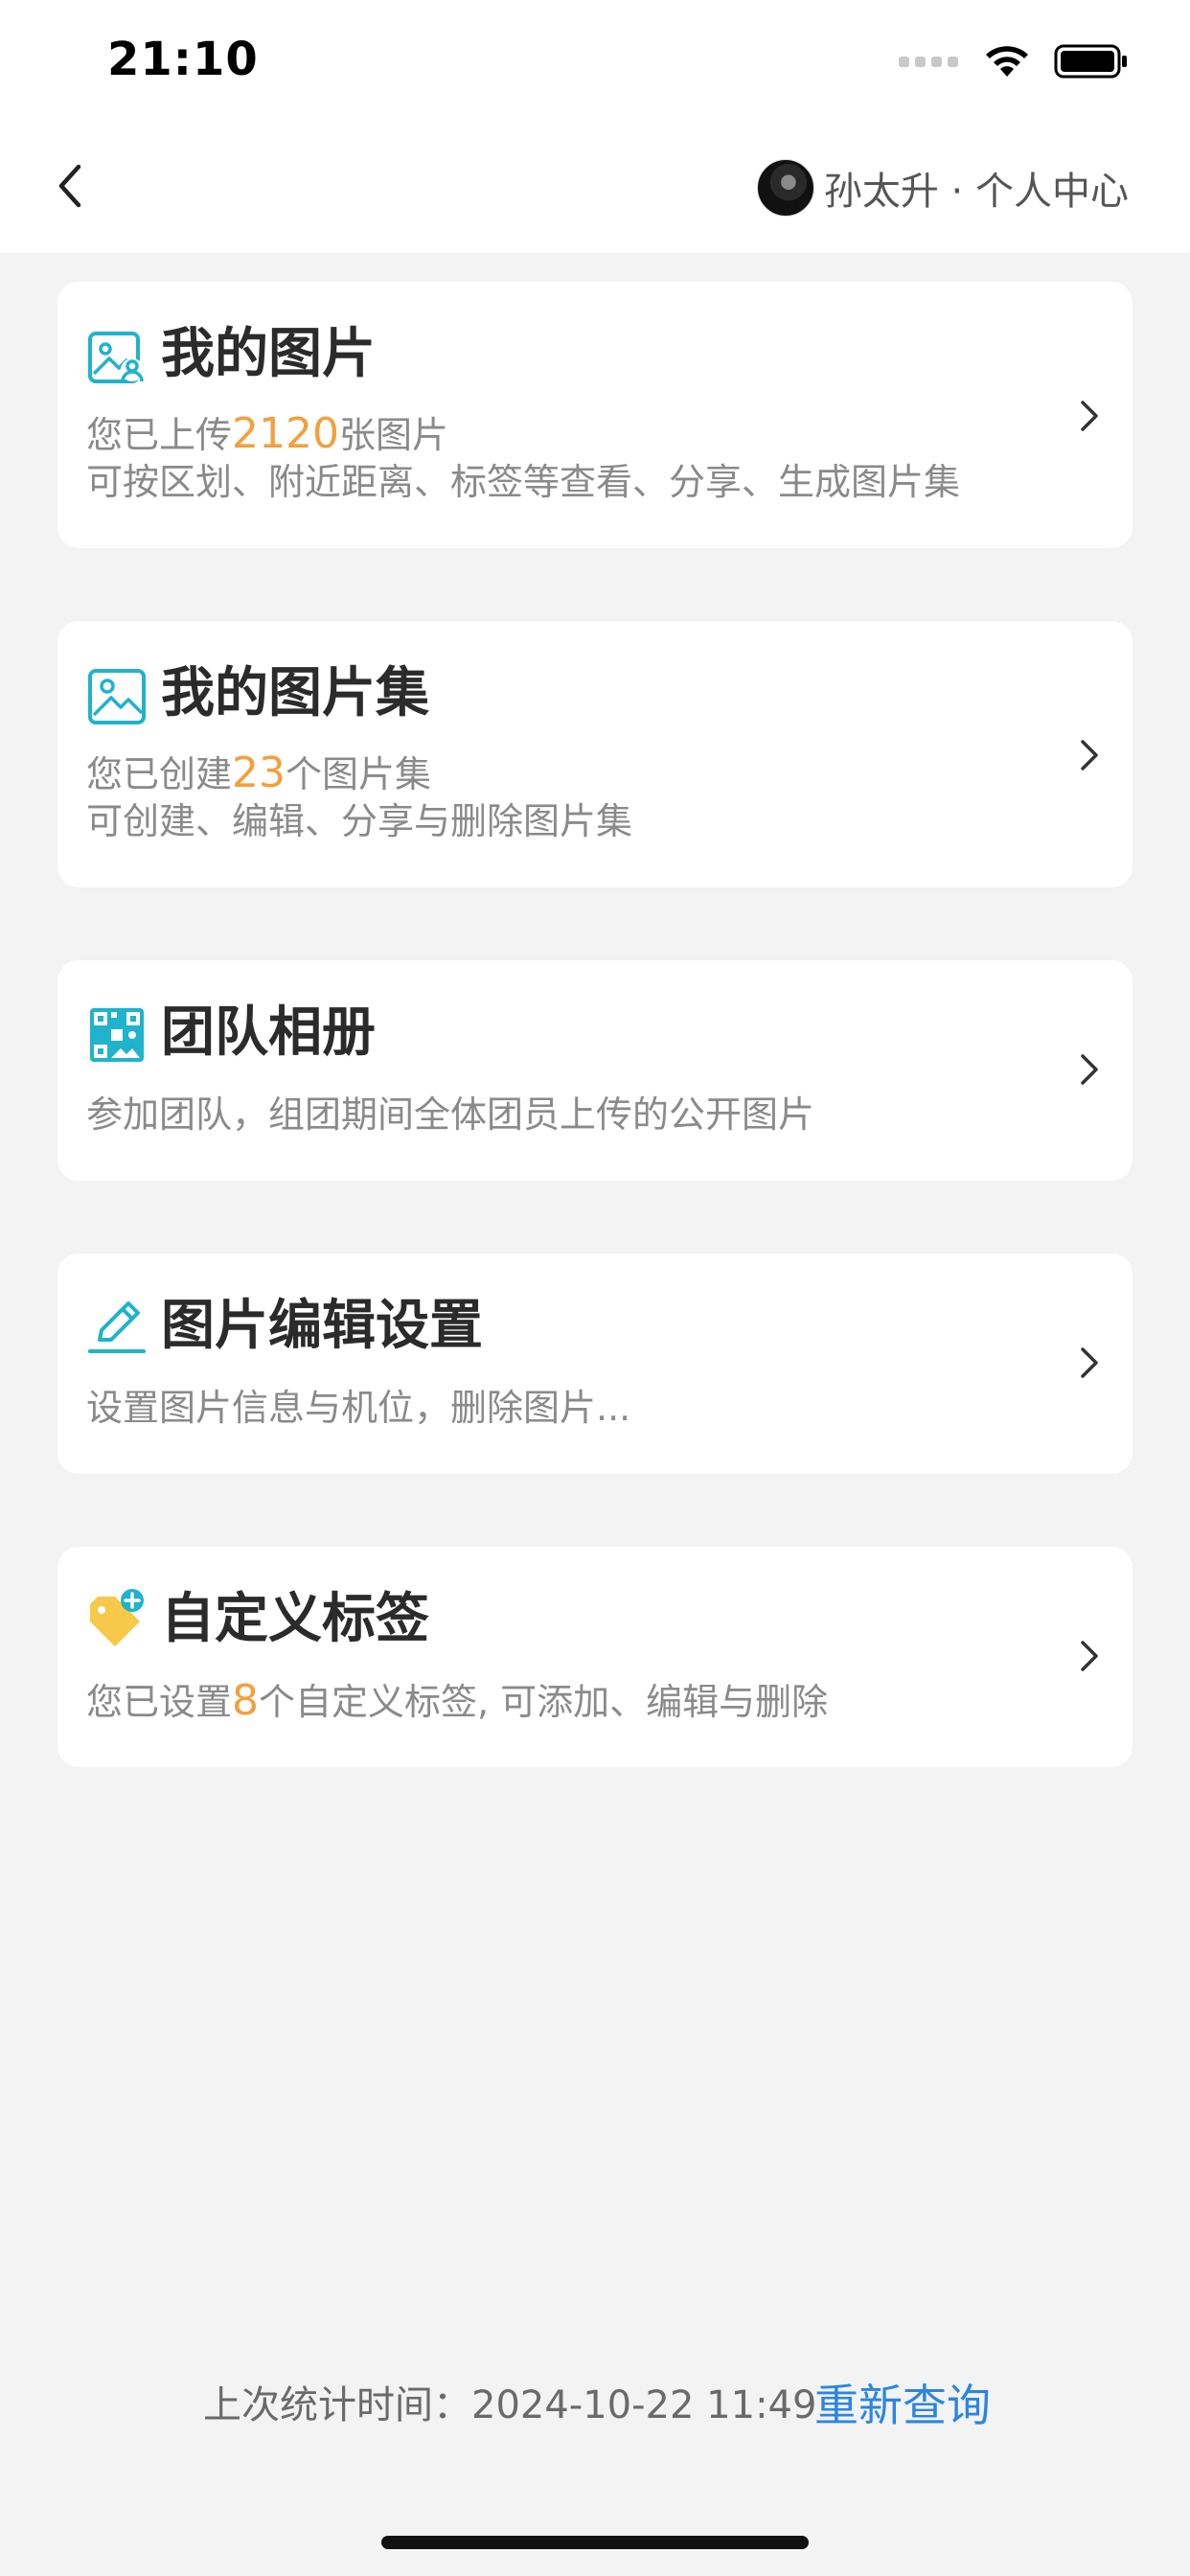 Image resolution: width=1190 pixels, height=2576 pixels. Describe the element at coordinates (246, 1700) in the screenshot. I see `stat-value: 8` at that location.